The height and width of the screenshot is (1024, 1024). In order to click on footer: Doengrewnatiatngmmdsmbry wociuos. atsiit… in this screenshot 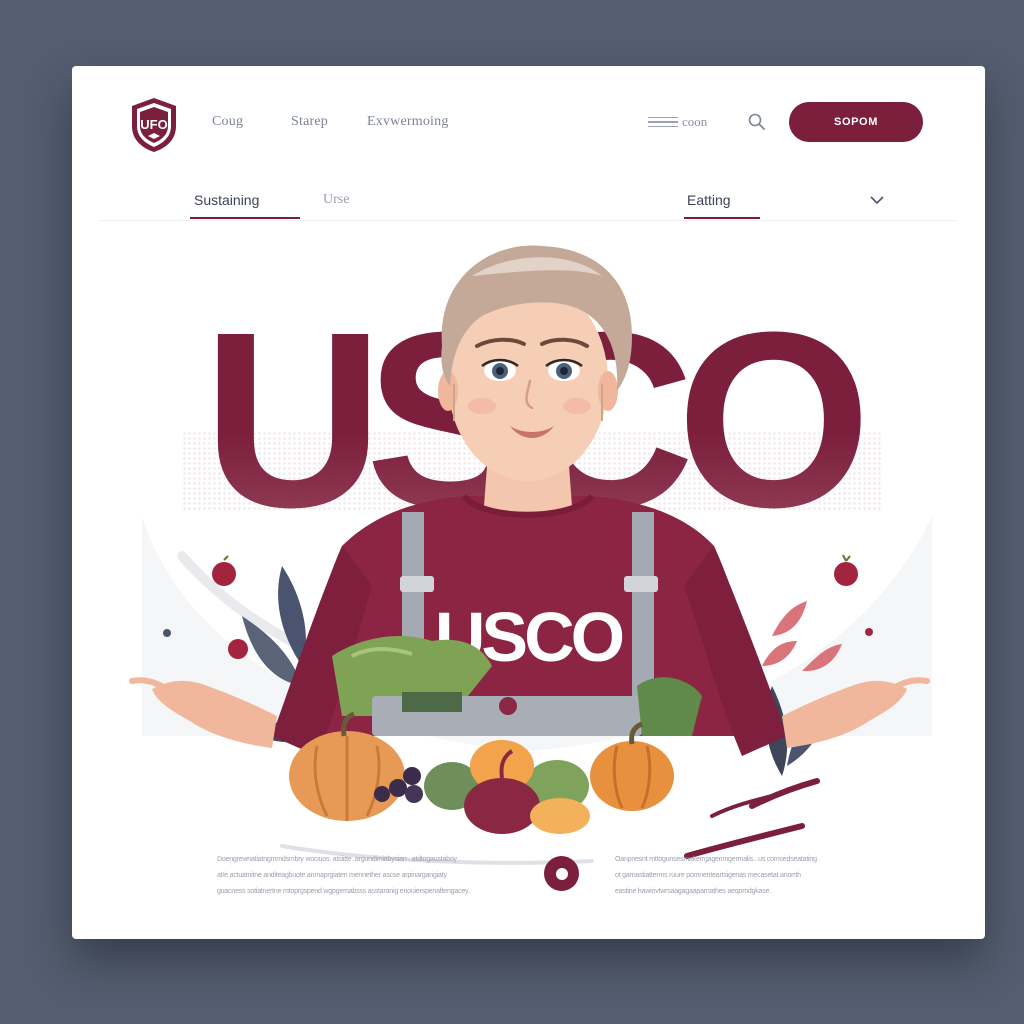, I will do `click(528, 886)`.